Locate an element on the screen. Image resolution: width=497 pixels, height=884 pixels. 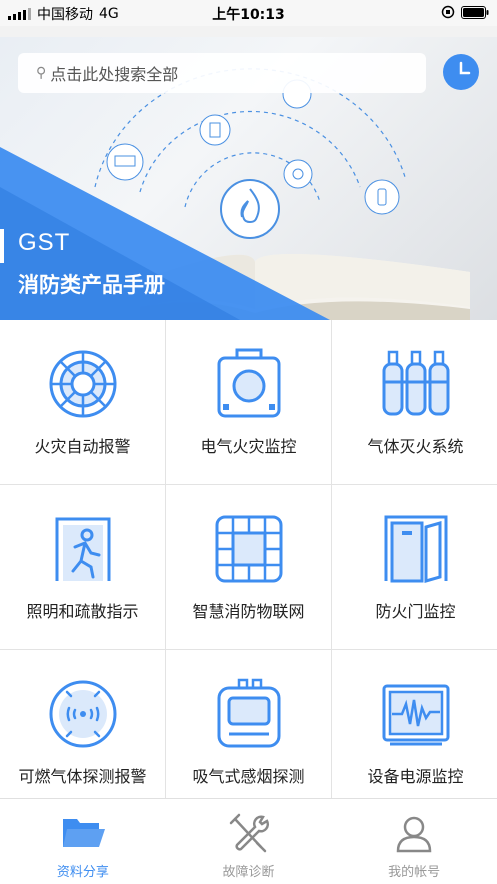
tab-resources: 资料分享 is located at coordinates (83, 841).